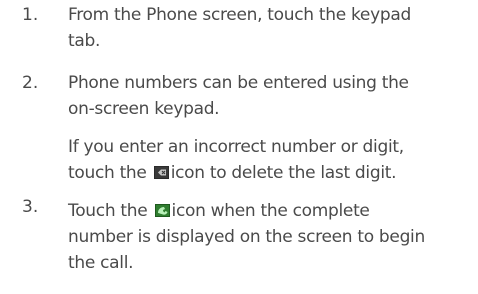 This screenshot has height=294, width=478. Describe the element at coordinates (101, 263) in the screenshot. I see `step-line: the call.` at that location.